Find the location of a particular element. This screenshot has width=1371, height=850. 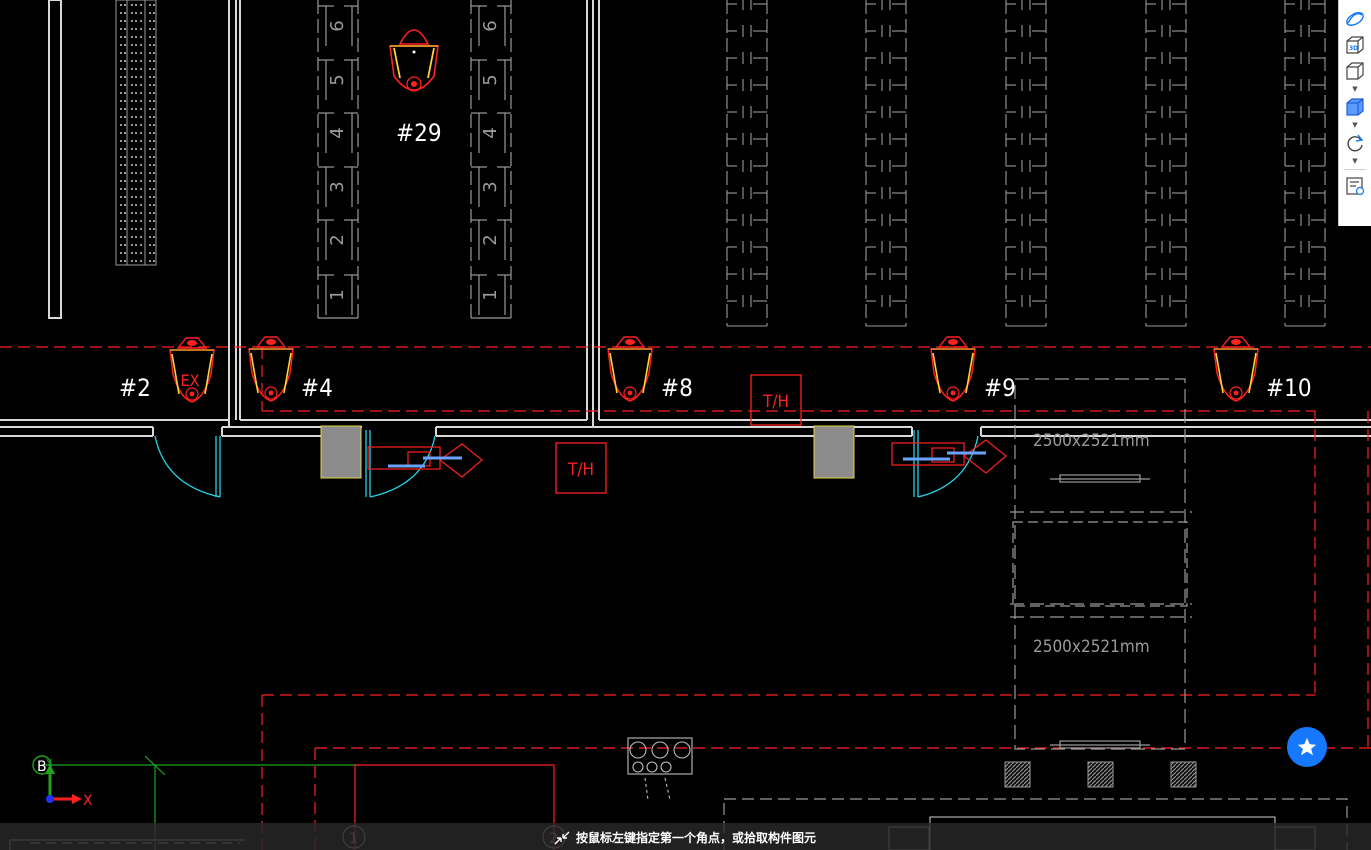

ucs-icon: B Y X is located at coordinates (62, 782).